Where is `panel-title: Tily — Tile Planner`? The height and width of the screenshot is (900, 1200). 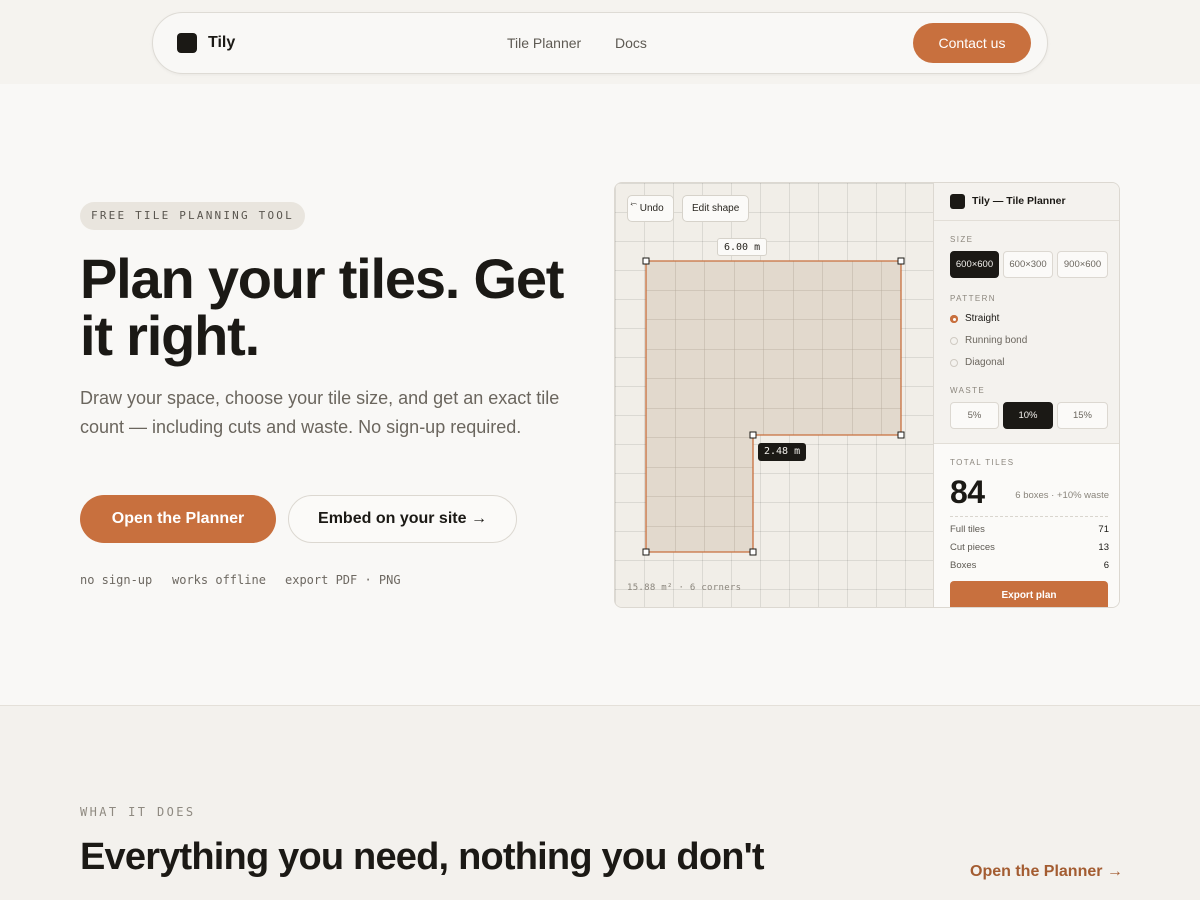 panel-title: Tily — Tile Planner is located at coordinates (1019, 201).